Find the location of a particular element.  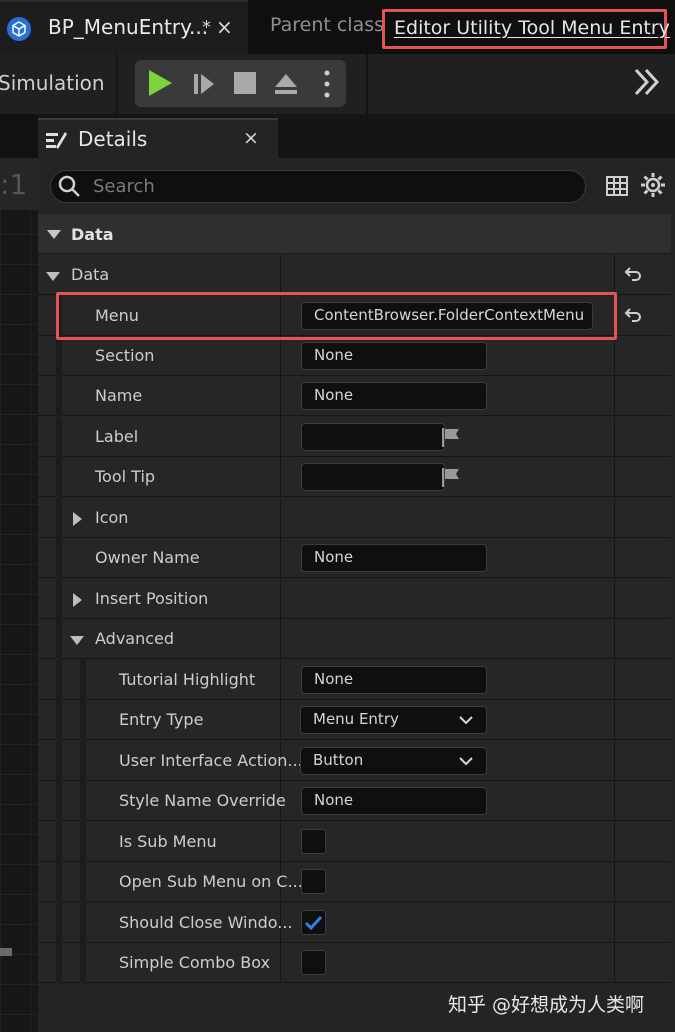

property-row-is-sub-menu: Is Sub Menu is located at coordinates (354, 842).